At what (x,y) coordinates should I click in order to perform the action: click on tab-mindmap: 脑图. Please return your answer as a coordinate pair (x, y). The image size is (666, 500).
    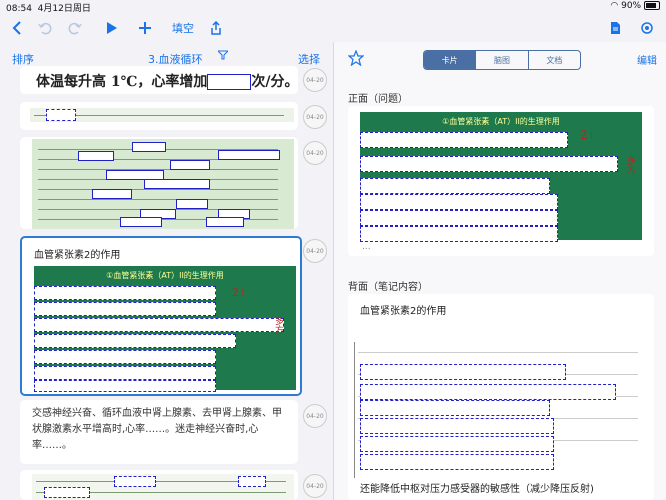
    Looking at the image, I should click on (502, 60).